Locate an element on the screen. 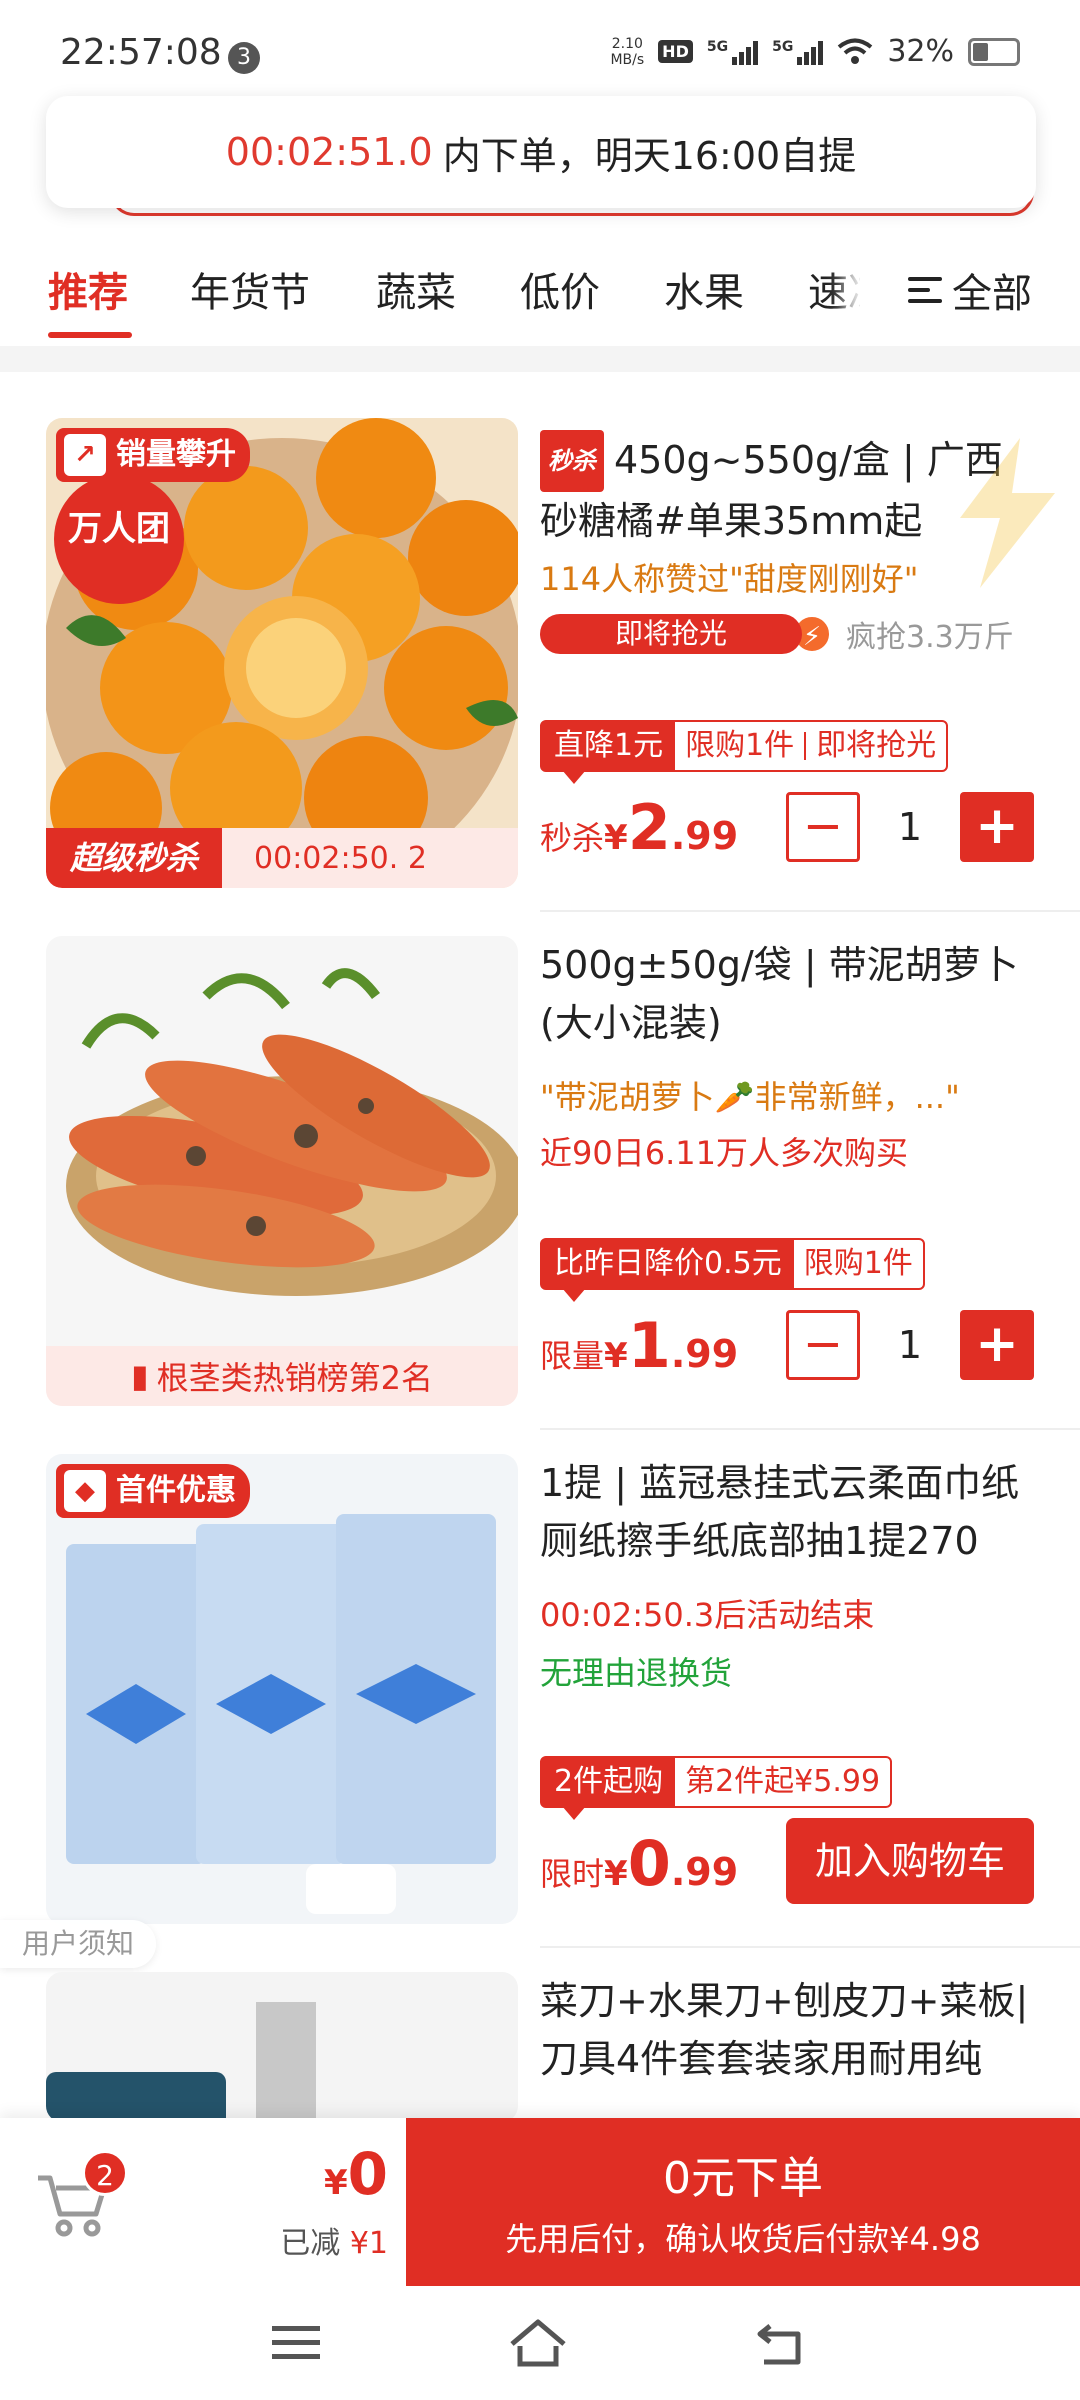  menu-icon is located at coordinates (925, 290).